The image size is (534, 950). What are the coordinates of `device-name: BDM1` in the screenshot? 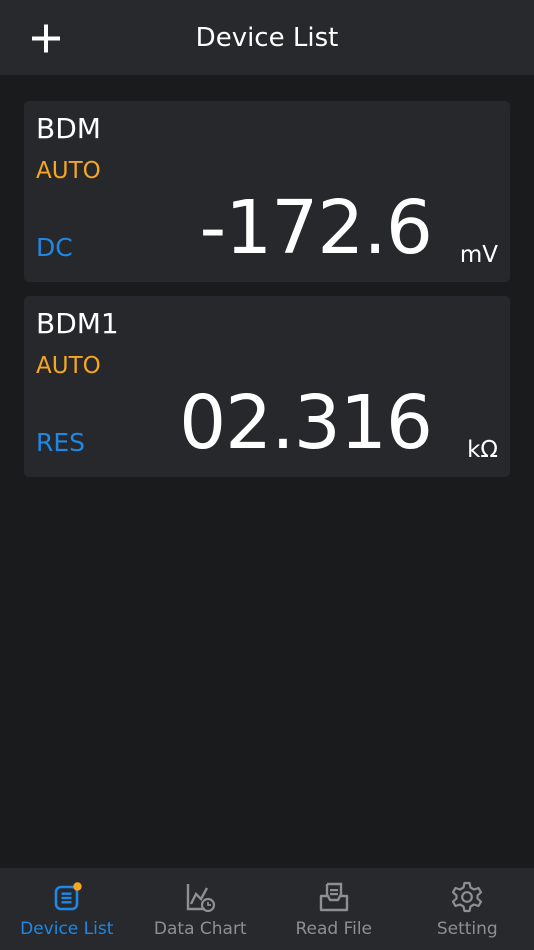 It's located at (77, 323).